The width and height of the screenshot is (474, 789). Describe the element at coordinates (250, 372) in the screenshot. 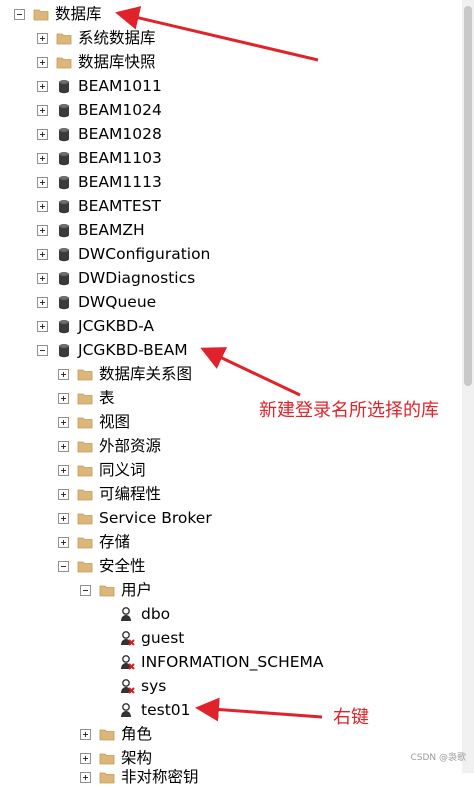

I see `arrow-to-selected-db` at that location.